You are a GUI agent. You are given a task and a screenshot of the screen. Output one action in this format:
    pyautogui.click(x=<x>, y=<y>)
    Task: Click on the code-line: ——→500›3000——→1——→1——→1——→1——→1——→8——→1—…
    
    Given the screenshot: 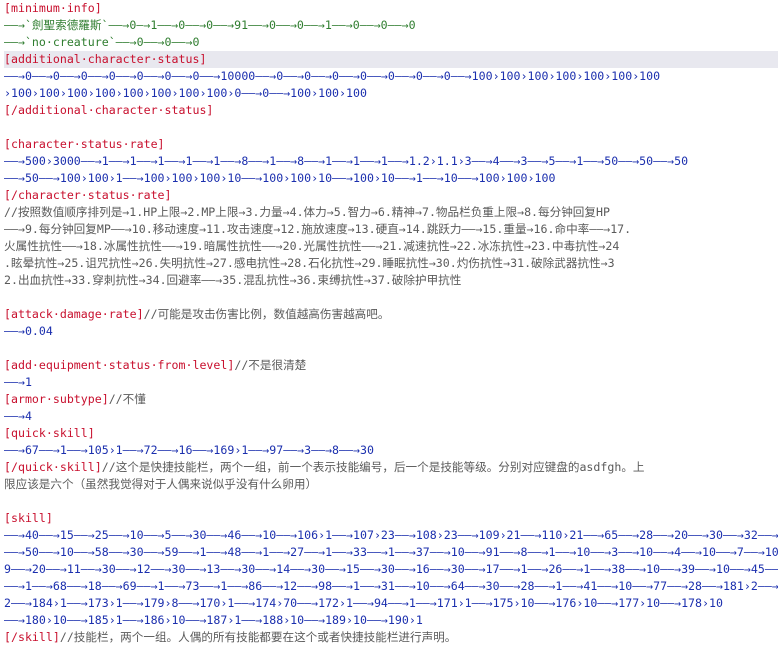 What is the action you would take?
    pyautogui.click(x=391, y=161)
    